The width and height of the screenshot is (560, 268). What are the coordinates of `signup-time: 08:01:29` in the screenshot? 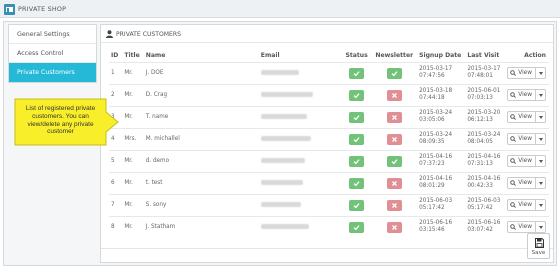 It's located at (432, 186).